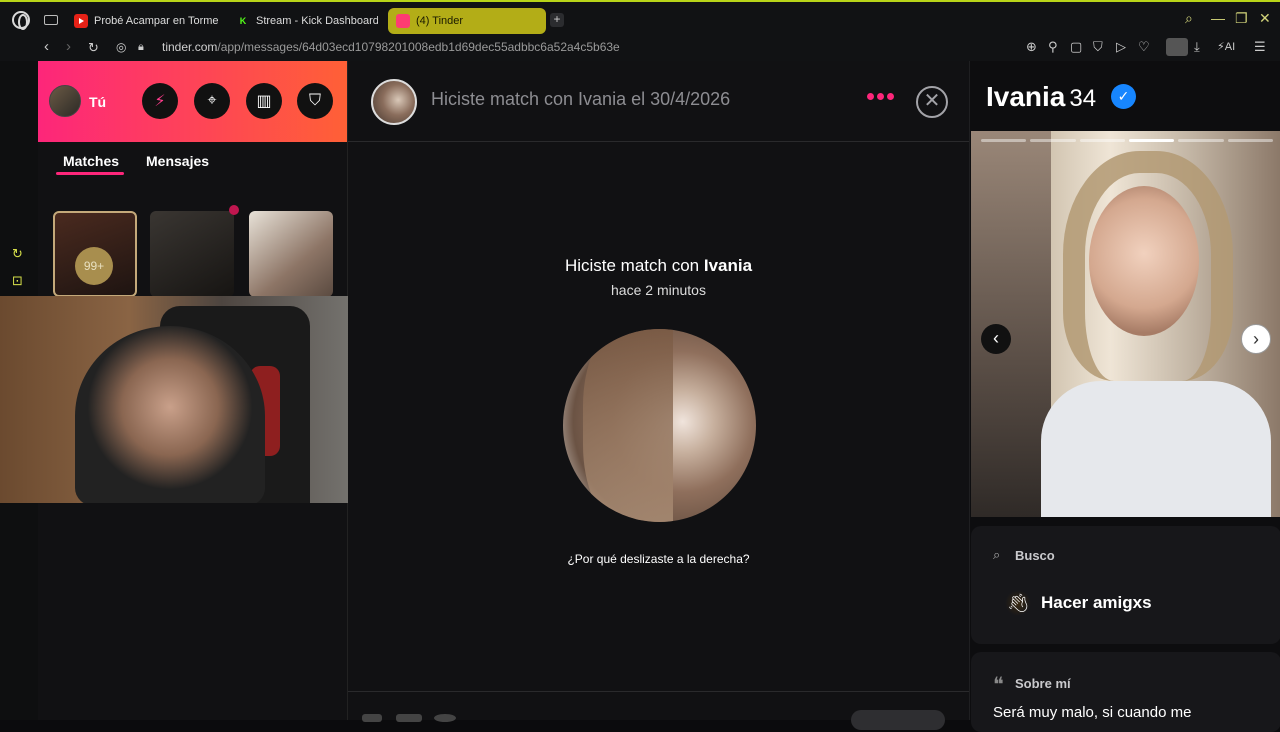 Image resolution: width=1280 pixels, height=732 pixels. I want to click on photo-progress, so click(1127, 140).